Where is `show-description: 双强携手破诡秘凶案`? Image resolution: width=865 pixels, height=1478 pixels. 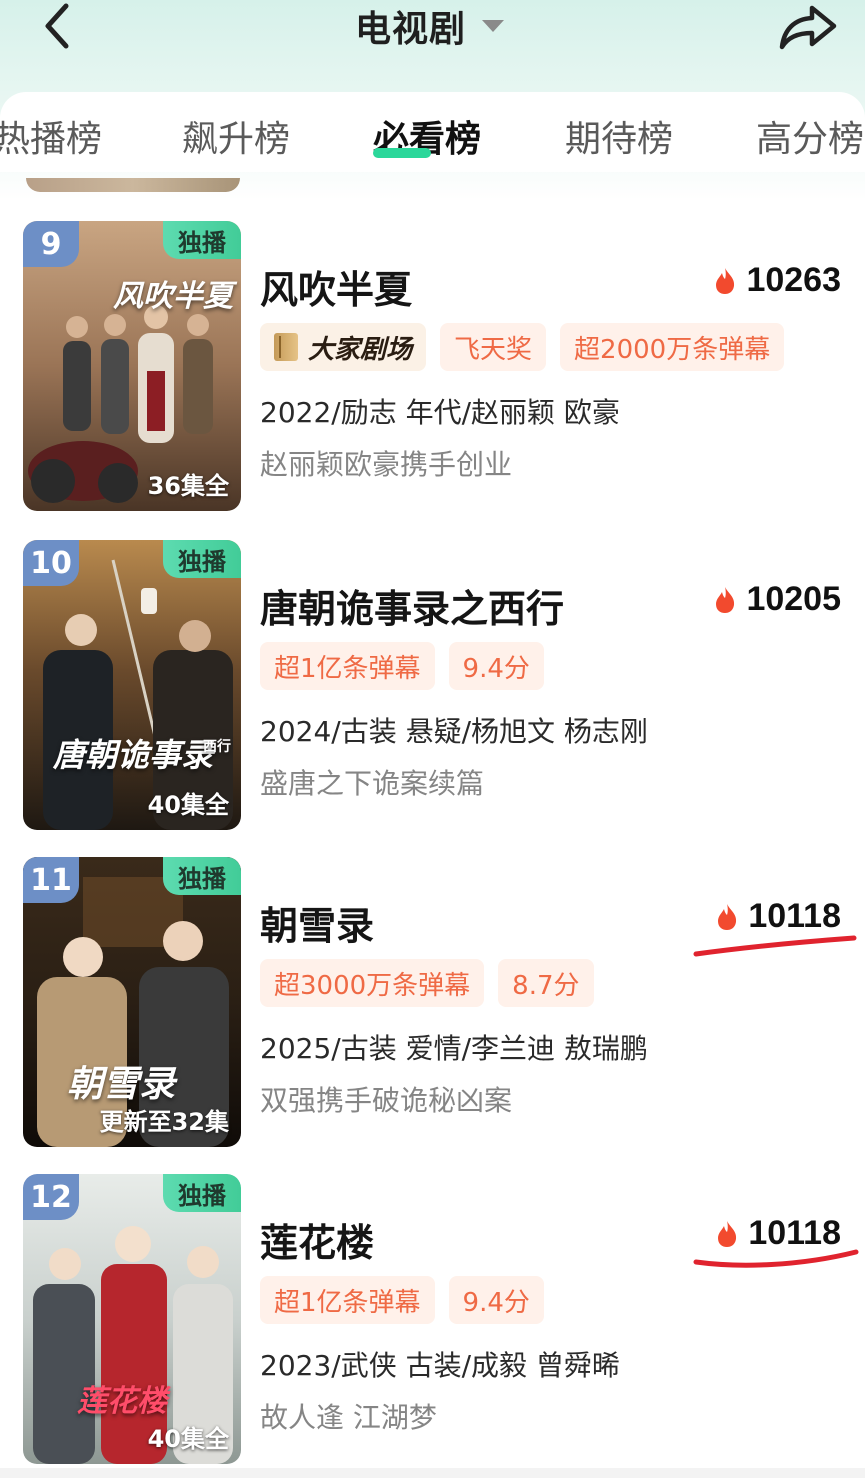
show-description: 双强携手破诡秘凶案 is located at coordinates (386, 1100).